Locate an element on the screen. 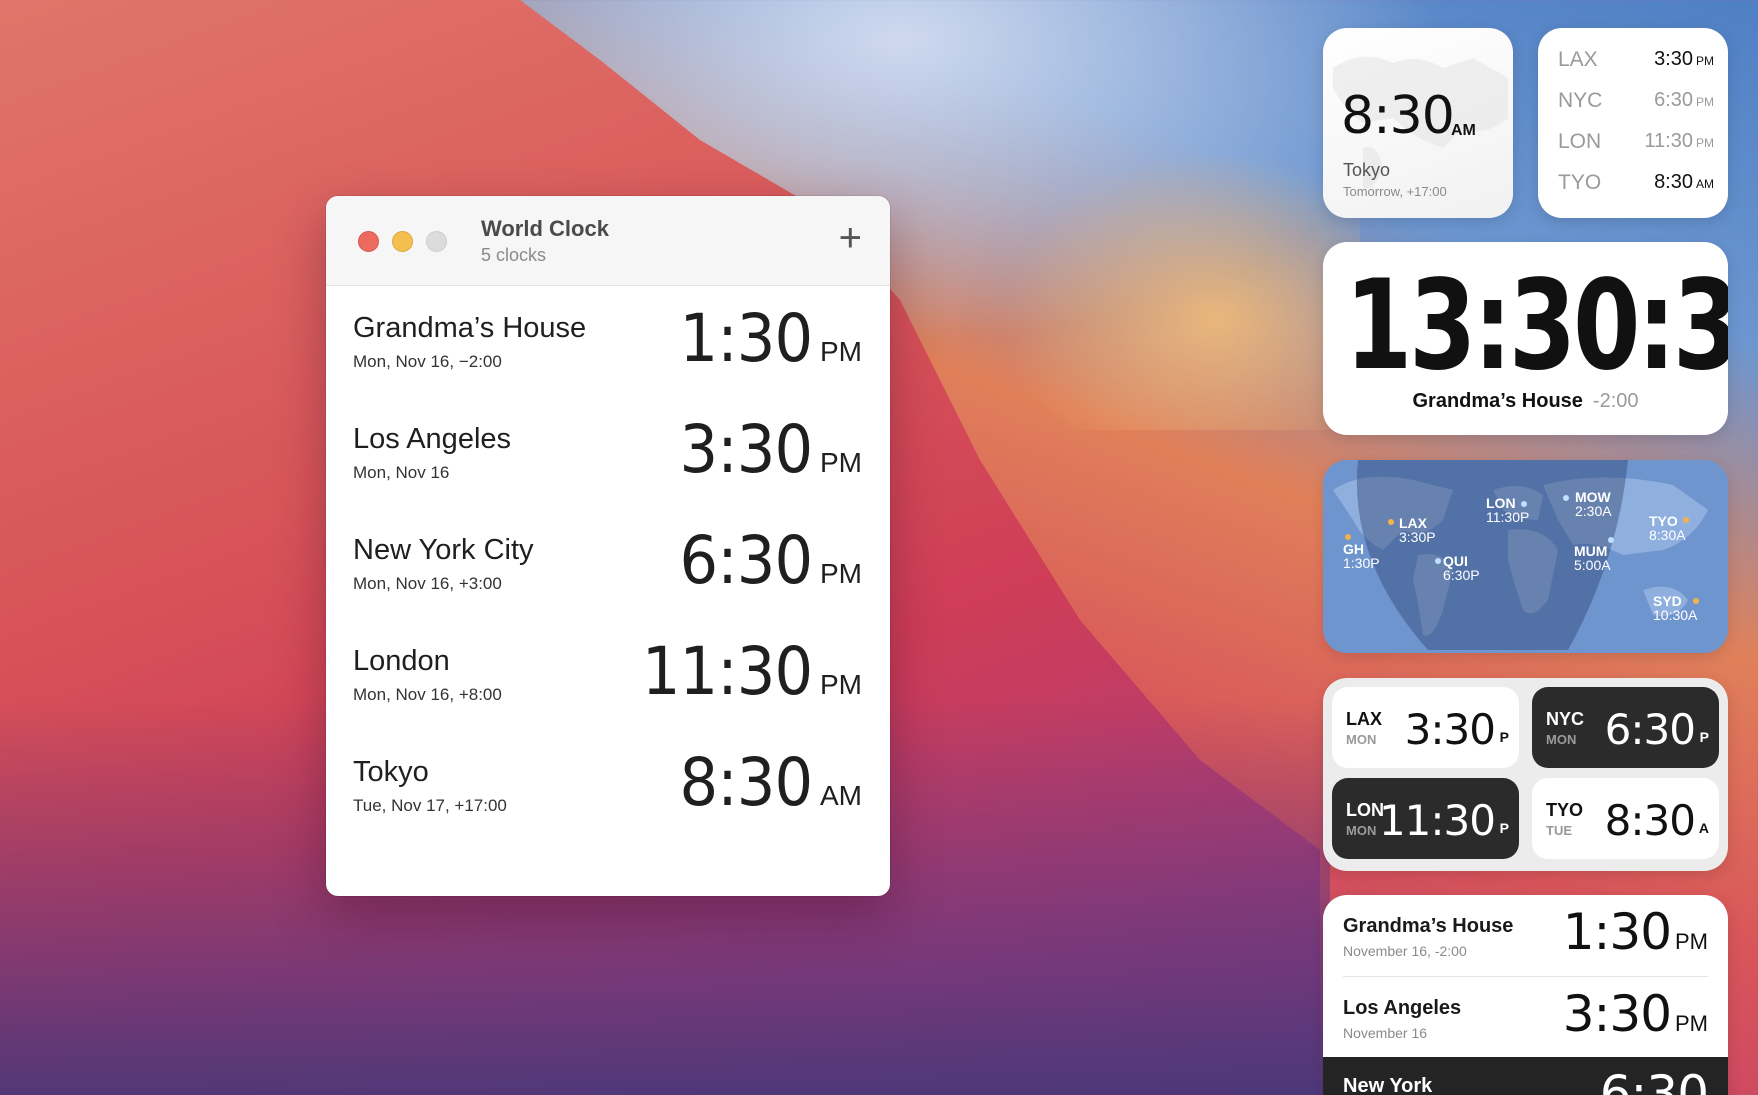  tokyo-ampm: AM is located at coordinates (1463, 130).